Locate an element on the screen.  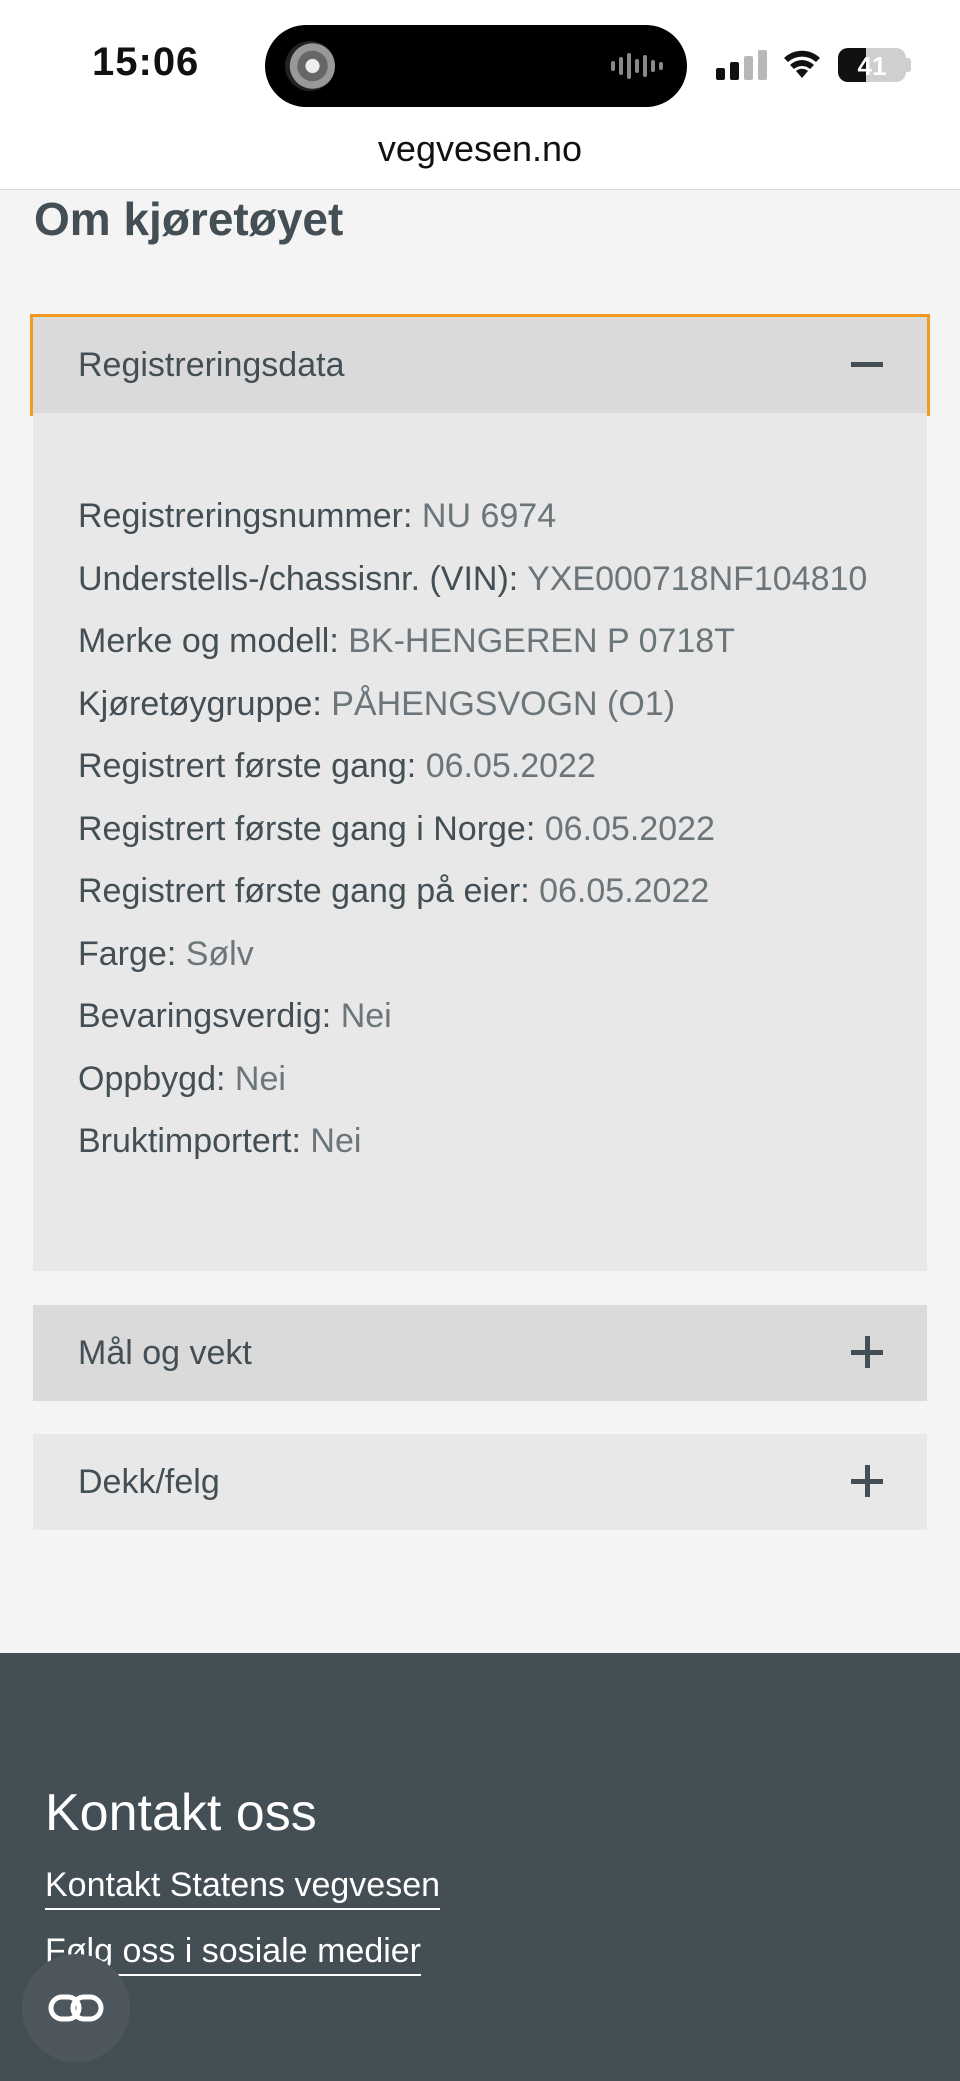
registration-row: Registreringsnummer: NU 6974 is located at coordinates (472, 516).